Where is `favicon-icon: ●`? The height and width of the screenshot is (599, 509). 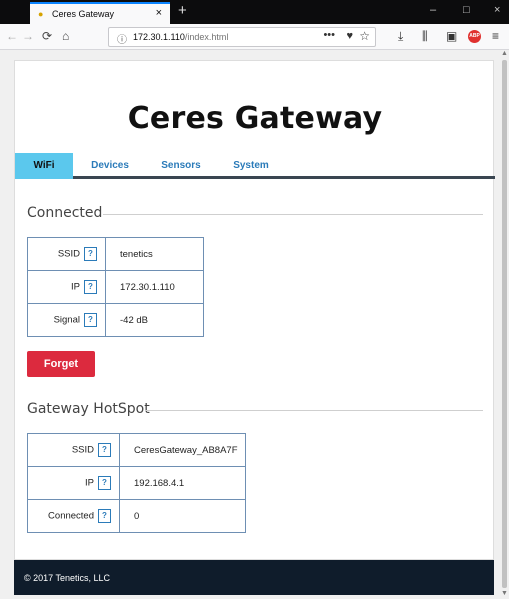 favicon-icon: ● is located at coordinates (41, 14).